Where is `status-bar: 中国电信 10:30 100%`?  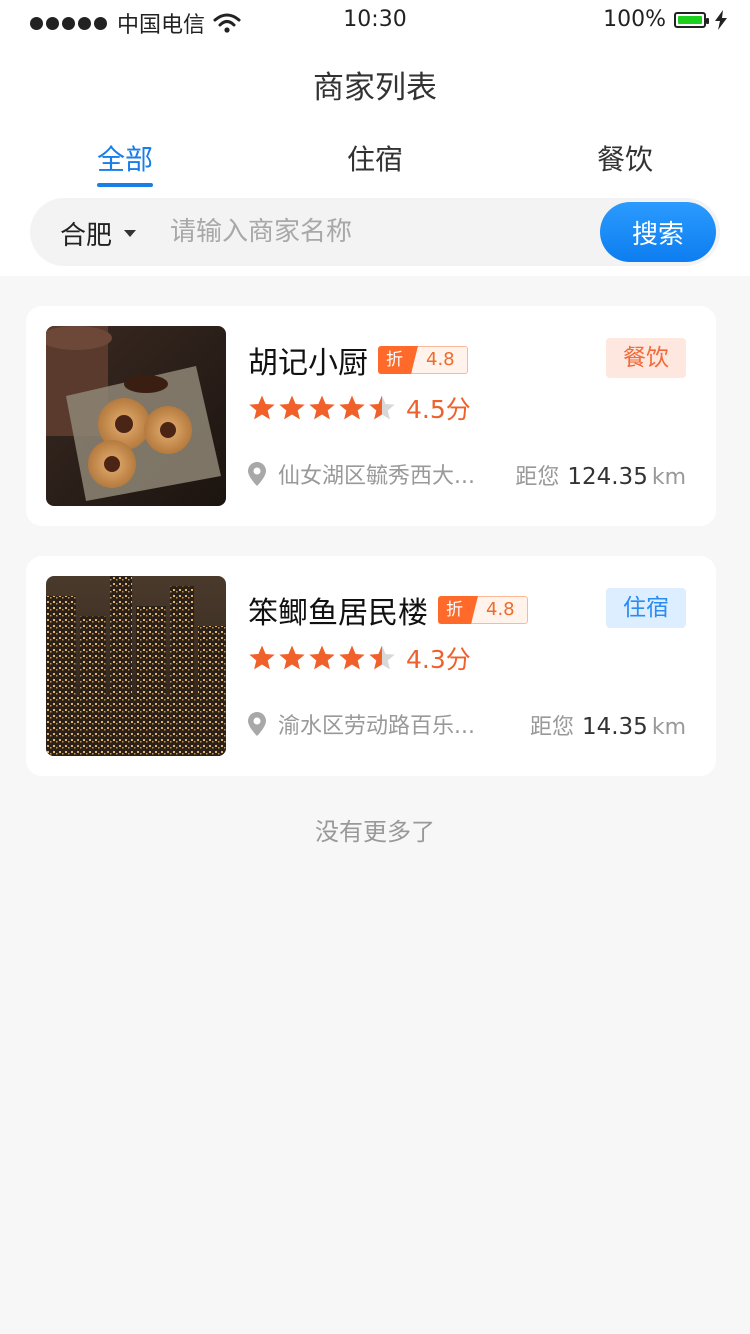 status-bar: 中国电信 10:30 100% is located at coordinates (375, 20).